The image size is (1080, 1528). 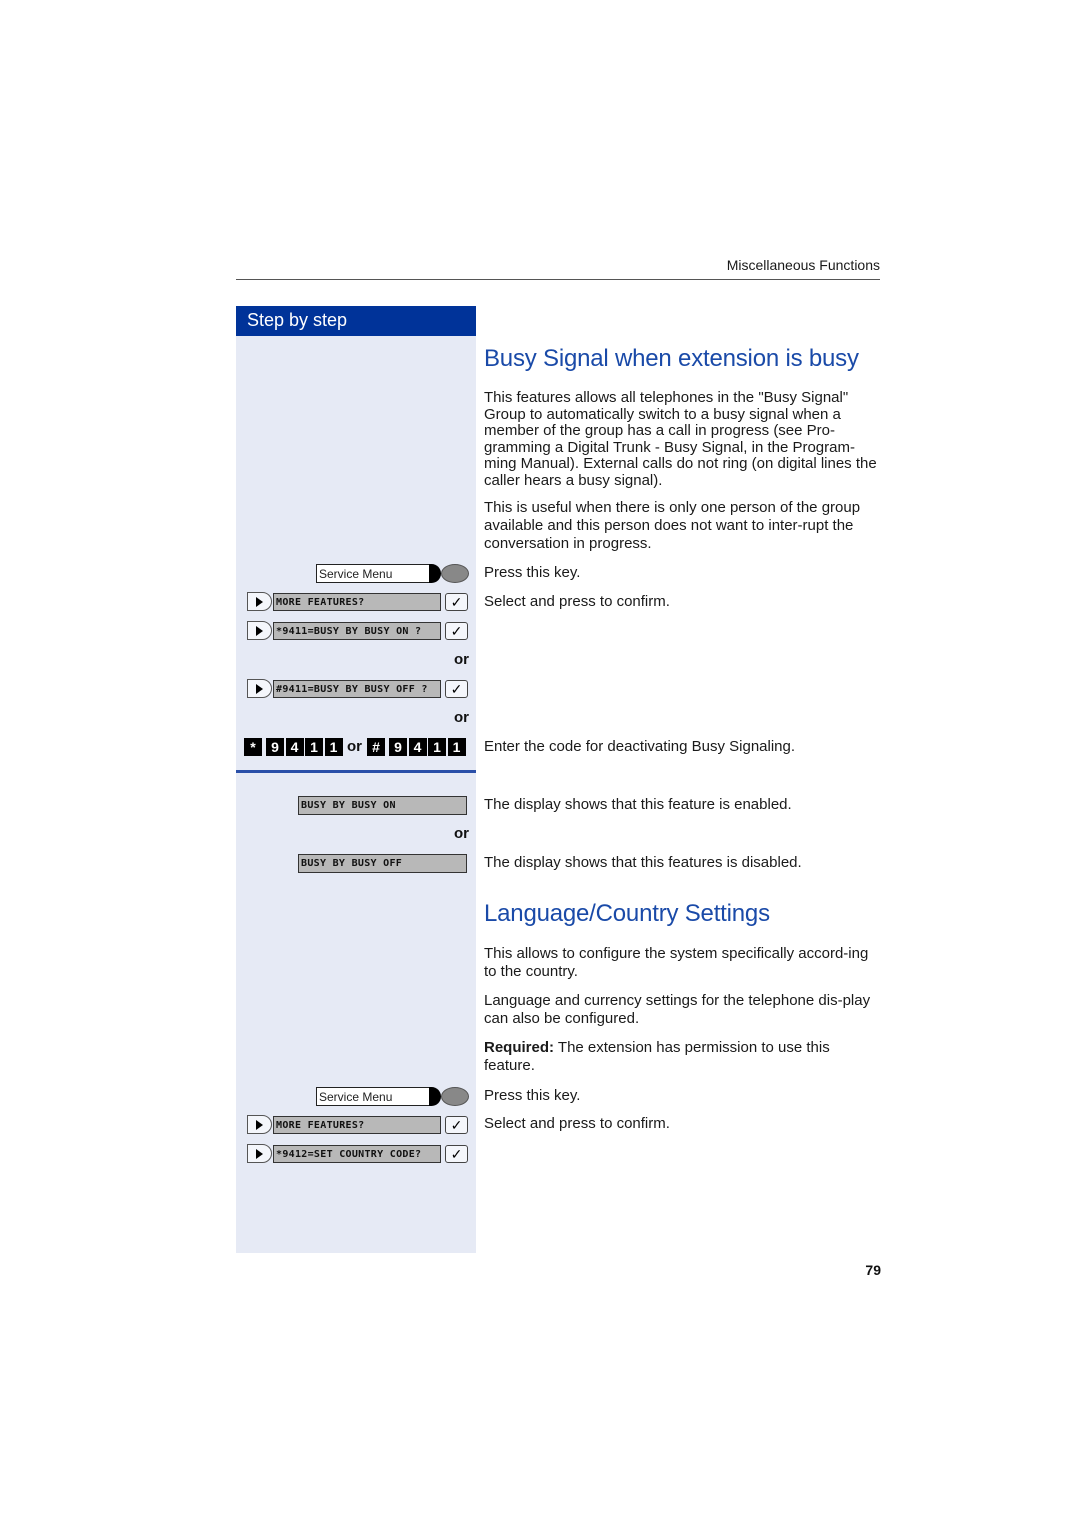 I want to click on step-sidebar, so click(x=356, y=779).